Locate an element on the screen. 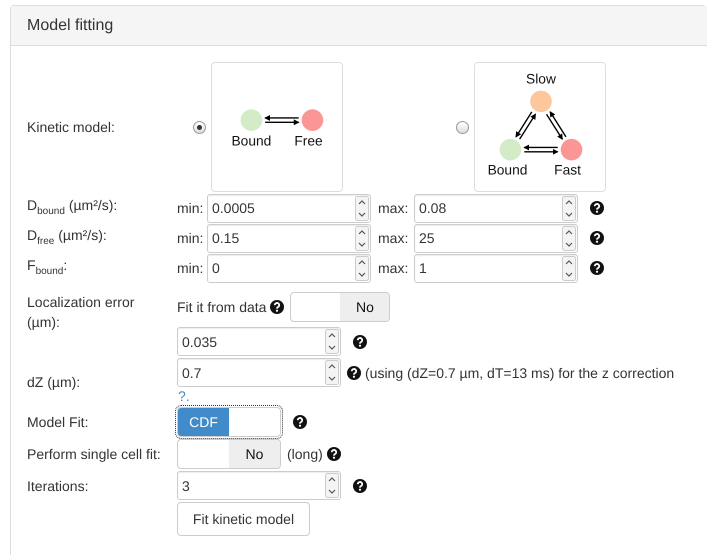  field-label: D$_{bound}$ (µm²/s): is located at coordinates (72, 207).